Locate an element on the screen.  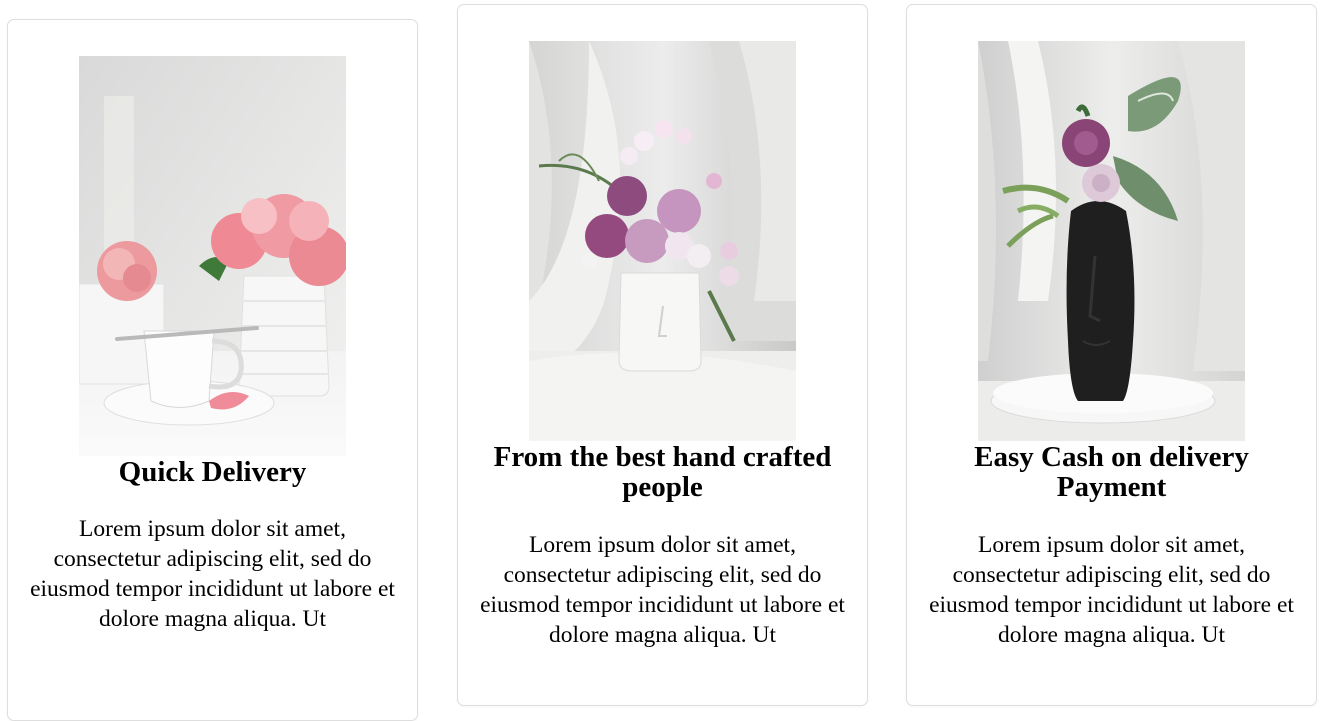
pink-roses-cup-photo is located at coordinates (212, 256).